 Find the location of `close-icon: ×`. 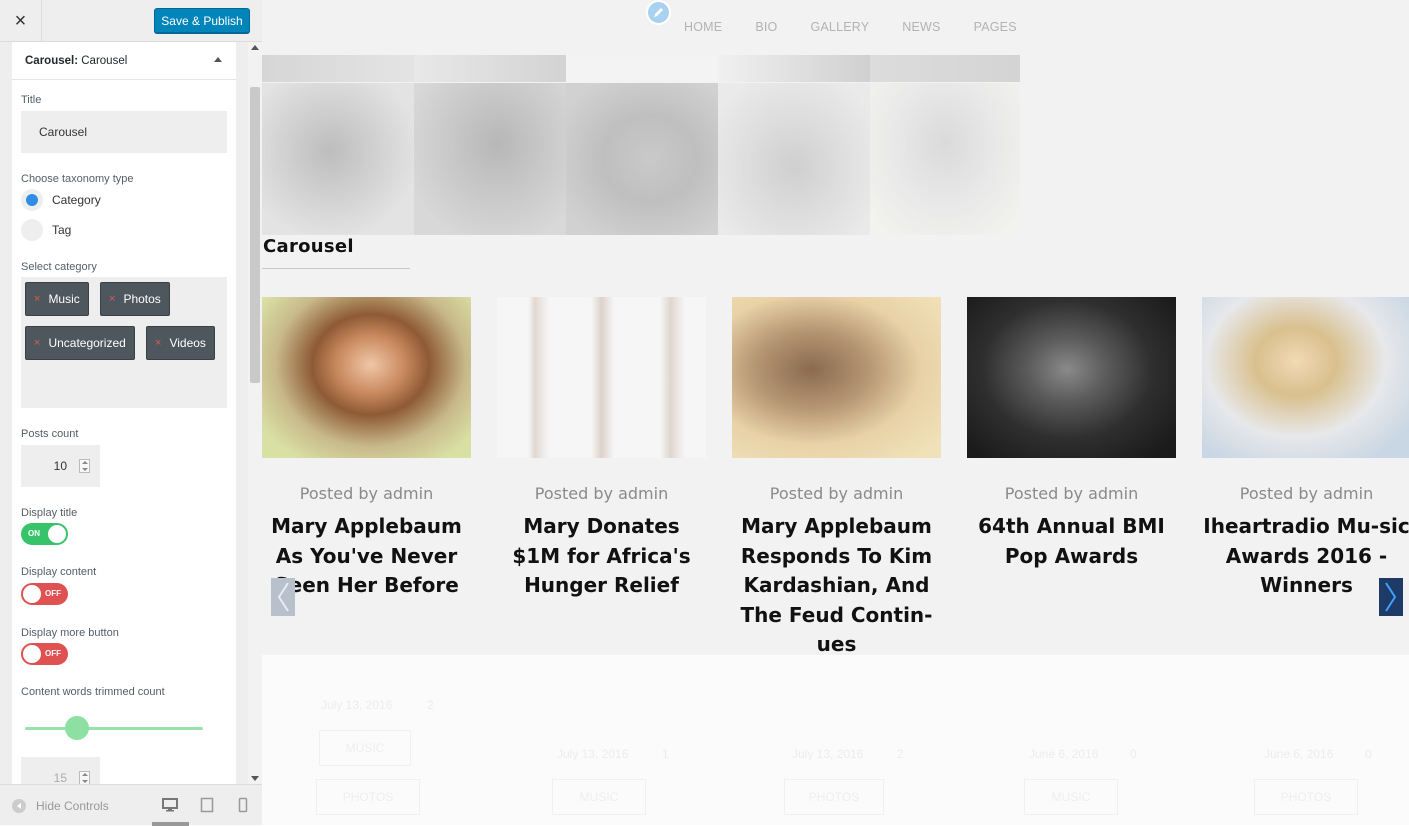

close-icon: × is located at coordinates (20, 21).